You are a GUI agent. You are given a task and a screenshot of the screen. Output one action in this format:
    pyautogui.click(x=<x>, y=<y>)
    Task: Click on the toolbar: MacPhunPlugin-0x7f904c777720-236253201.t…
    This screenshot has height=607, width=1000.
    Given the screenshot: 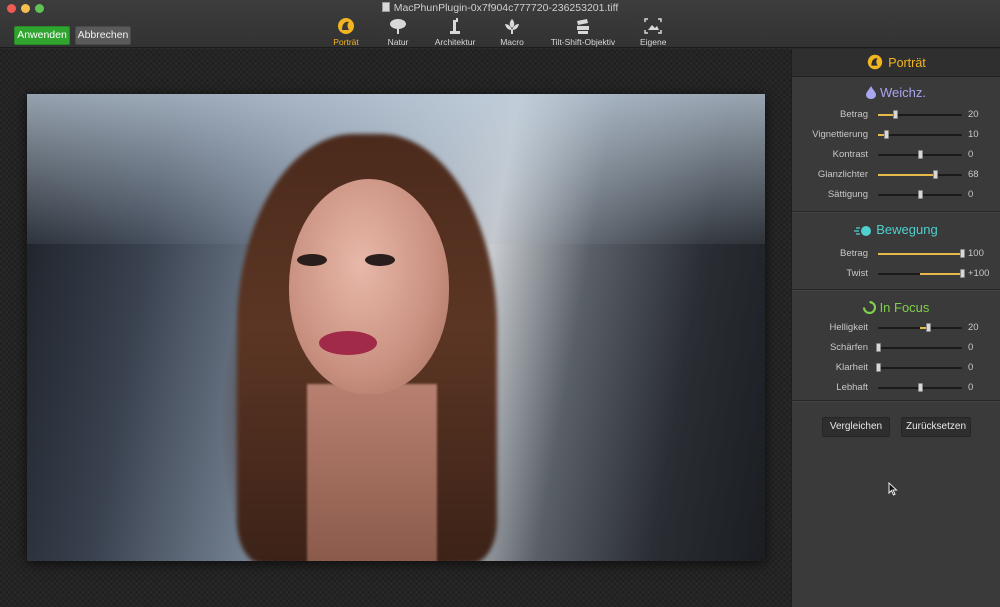 What is the action you would take?
    pyautogui.click(x=500, y=24)
    